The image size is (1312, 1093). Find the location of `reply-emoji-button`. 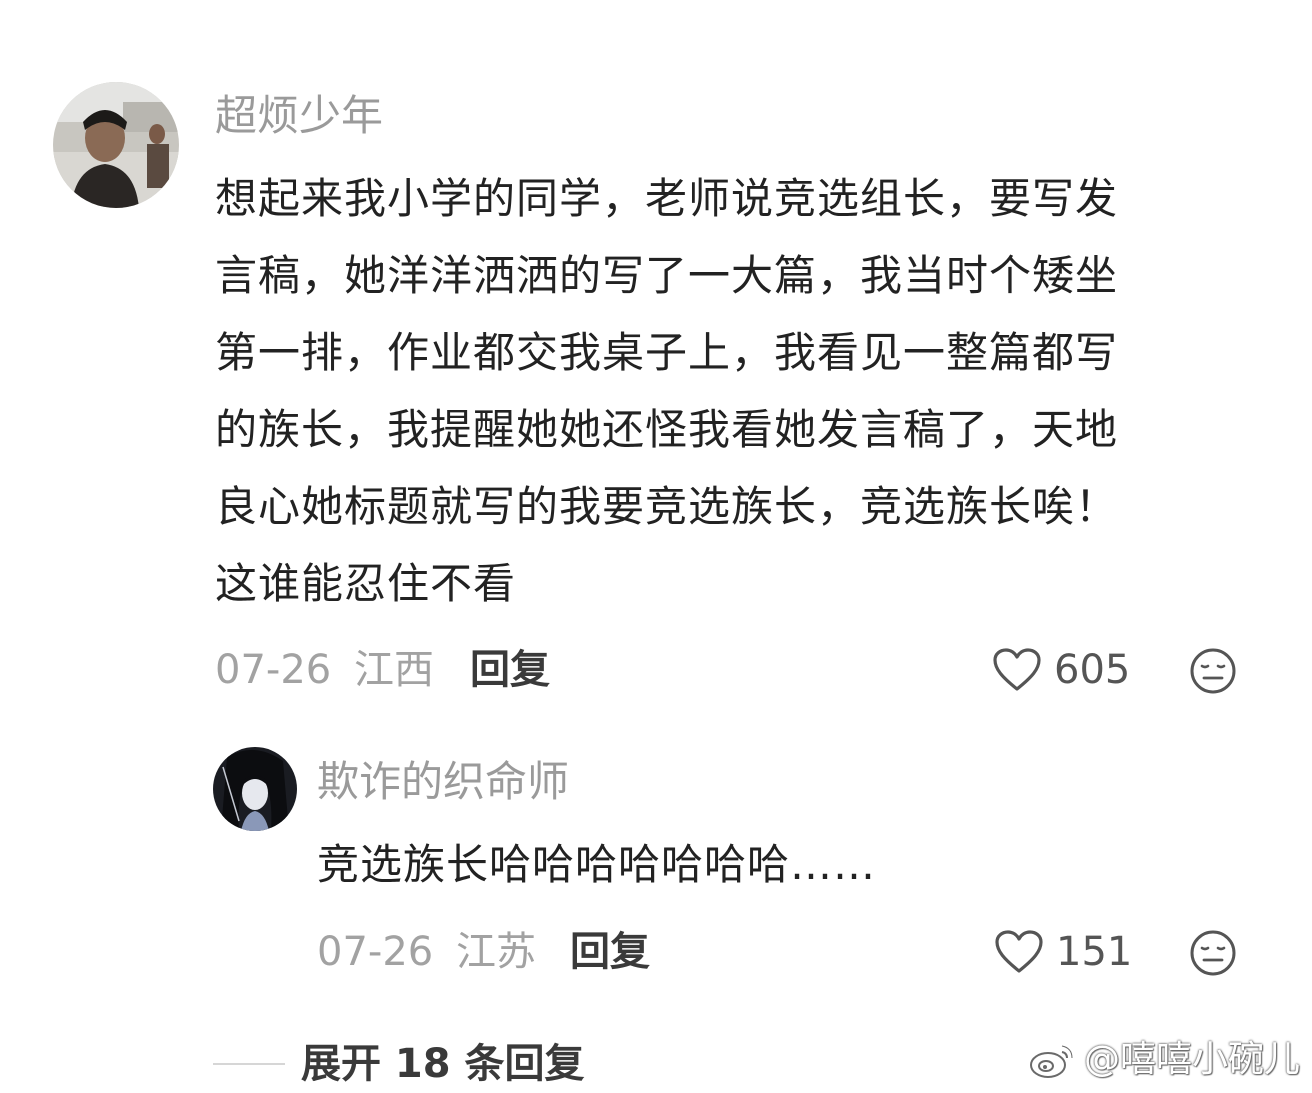

reply-emoji-button is located at coordinates (1213, 955).